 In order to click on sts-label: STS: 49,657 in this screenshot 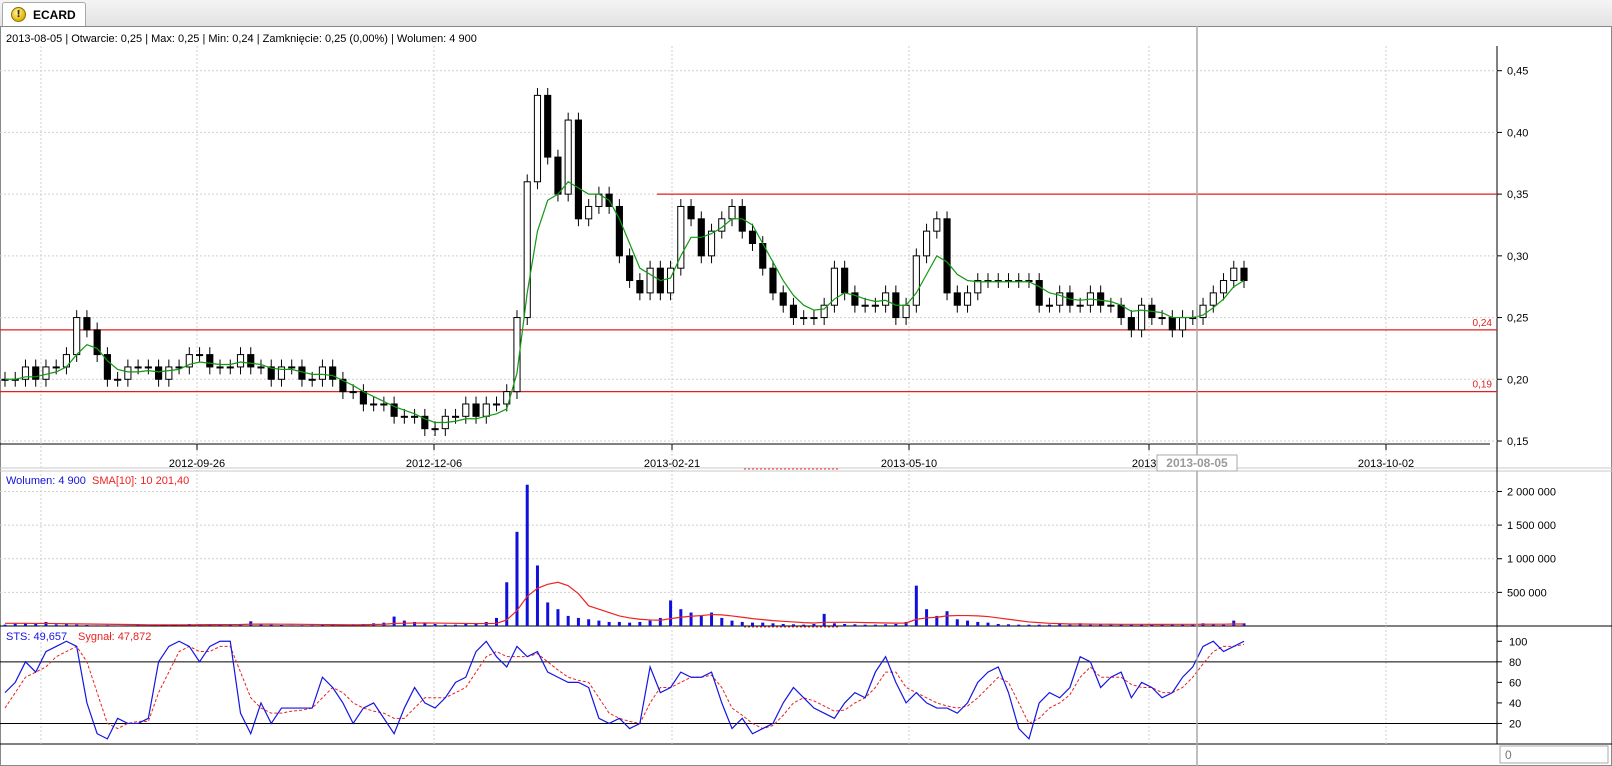, I will do `click(36, 637)`.